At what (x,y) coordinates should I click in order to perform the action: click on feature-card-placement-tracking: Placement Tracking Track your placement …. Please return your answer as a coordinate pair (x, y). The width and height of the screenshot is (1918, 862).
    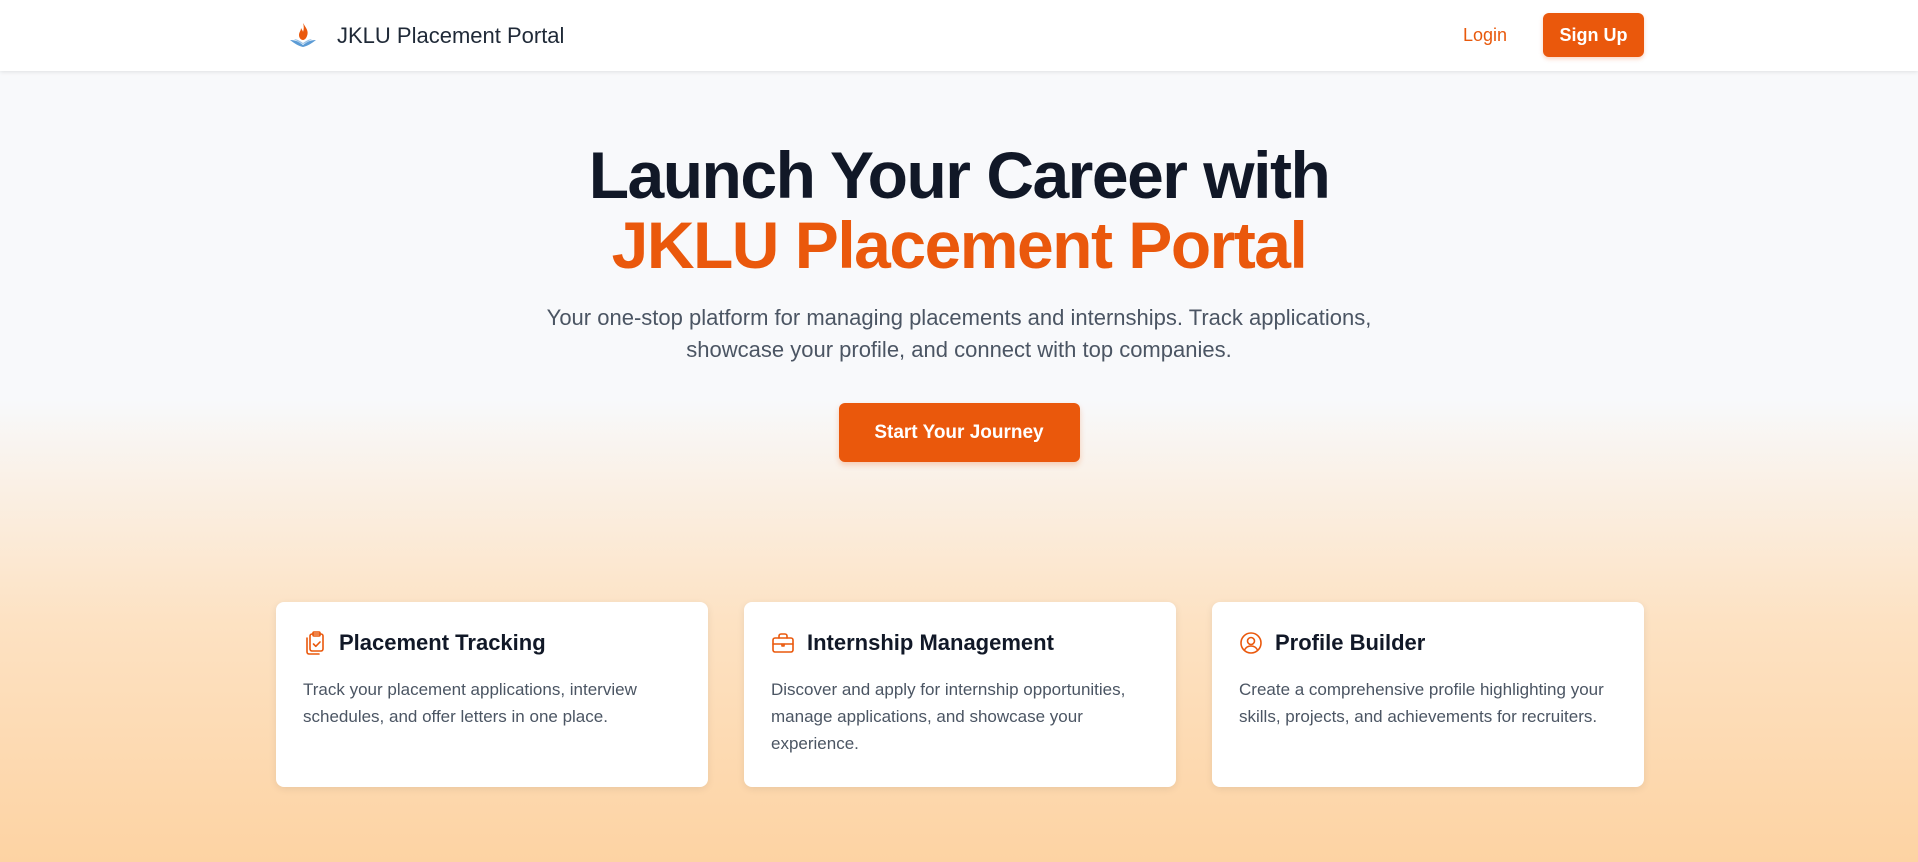
    Looking at the image, I should click on (492, 694).